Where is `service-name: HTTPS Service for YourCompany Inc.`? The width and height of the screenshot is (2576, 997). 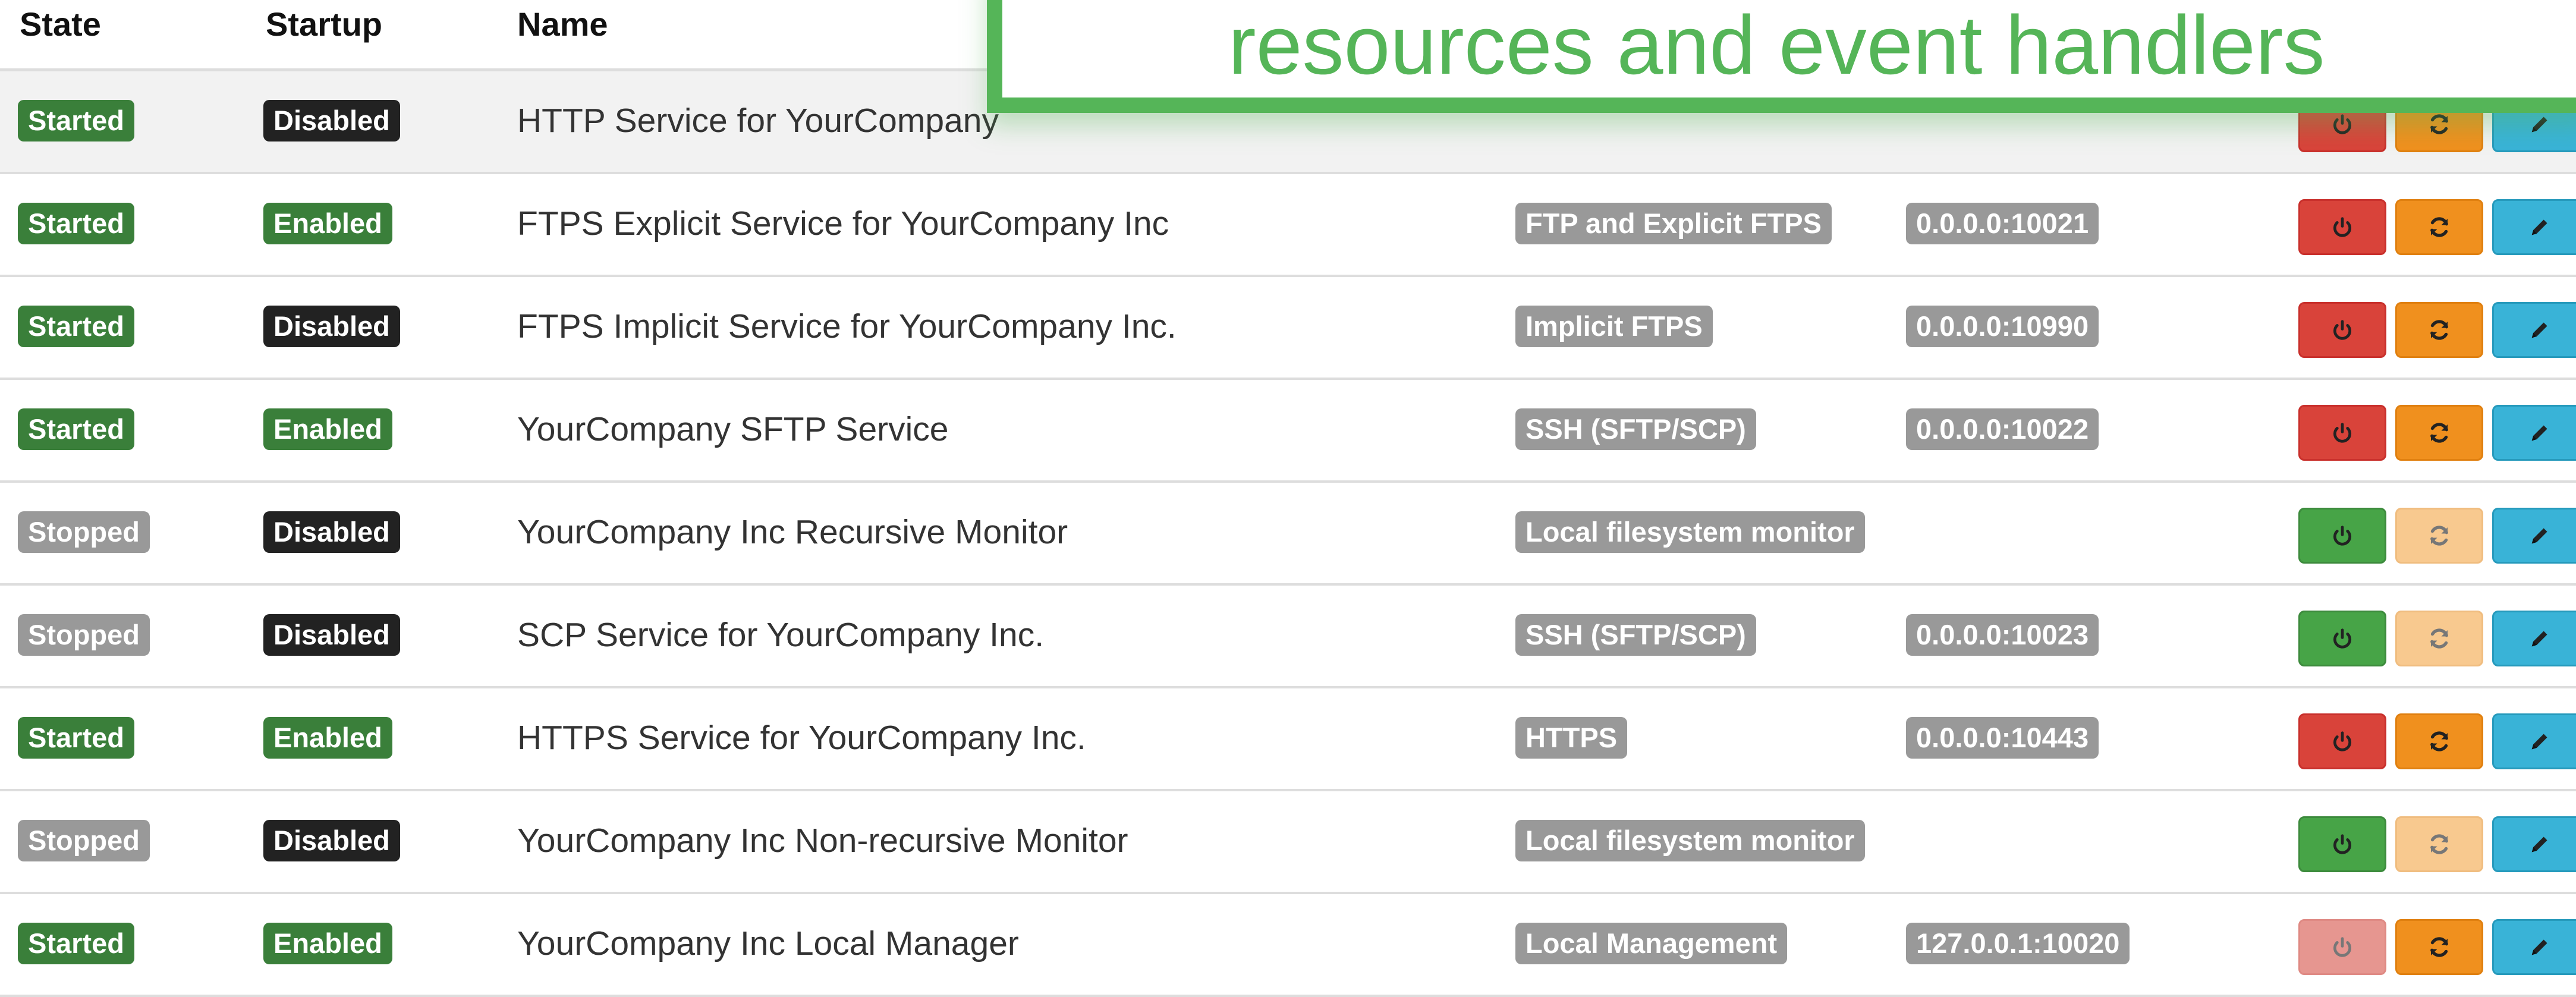 service-name: HTTPS Service for YourCompany Inc. is located at coordinates (801, 737).